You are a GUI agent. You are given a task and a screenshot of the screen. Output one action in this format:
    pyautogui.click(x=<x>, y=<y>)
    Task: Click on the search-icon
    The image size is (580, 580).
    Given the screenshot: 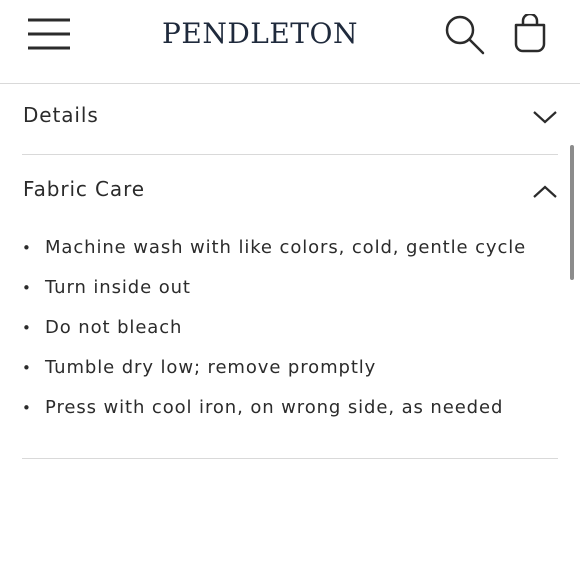 What is the action you would take?
    pyautogui.click(x=465, y=35)
    